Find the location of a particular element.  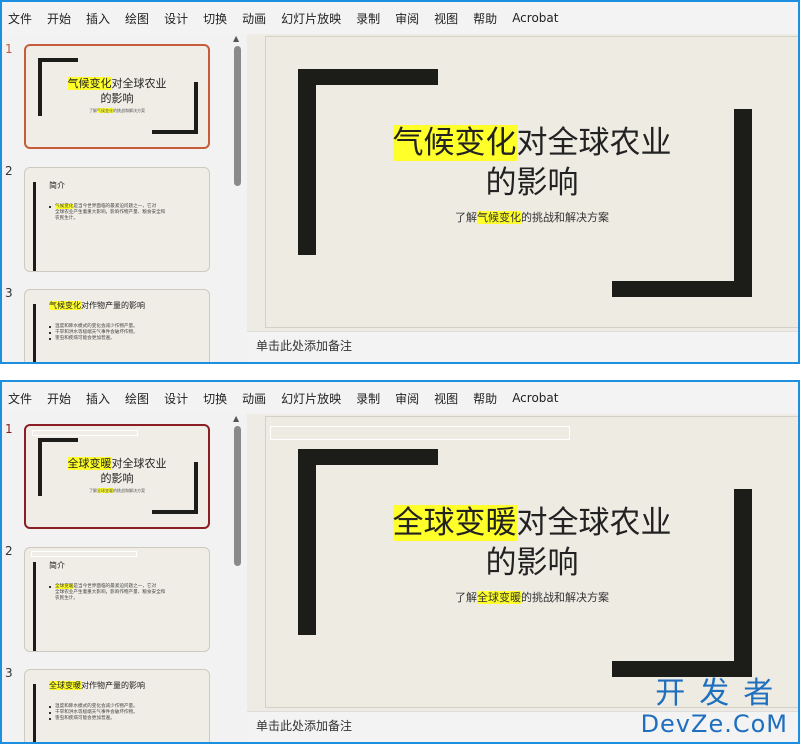

watermark-cn: 开发者 is located at coordinates (721, 693).